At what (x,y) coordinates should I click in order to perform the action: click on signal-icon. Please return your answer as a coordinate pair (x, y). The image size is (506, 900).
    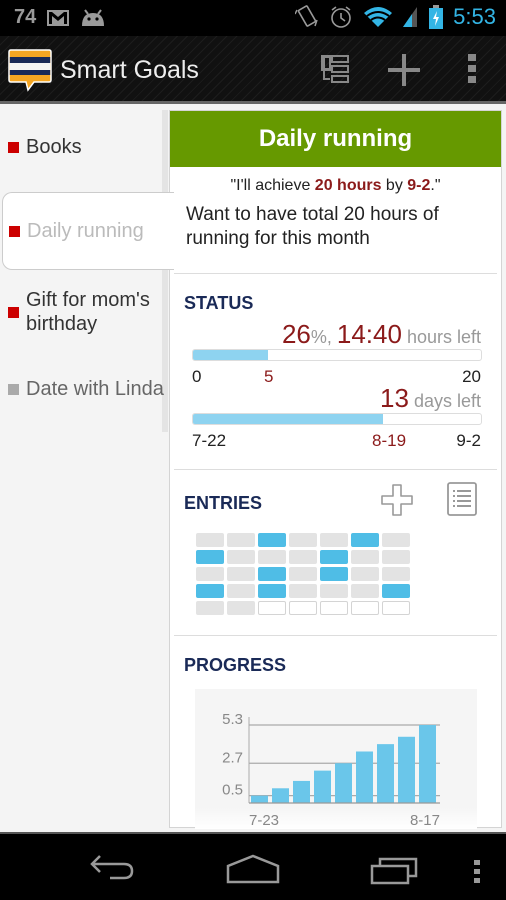
    Looking at the image, I should click on (410, 17).